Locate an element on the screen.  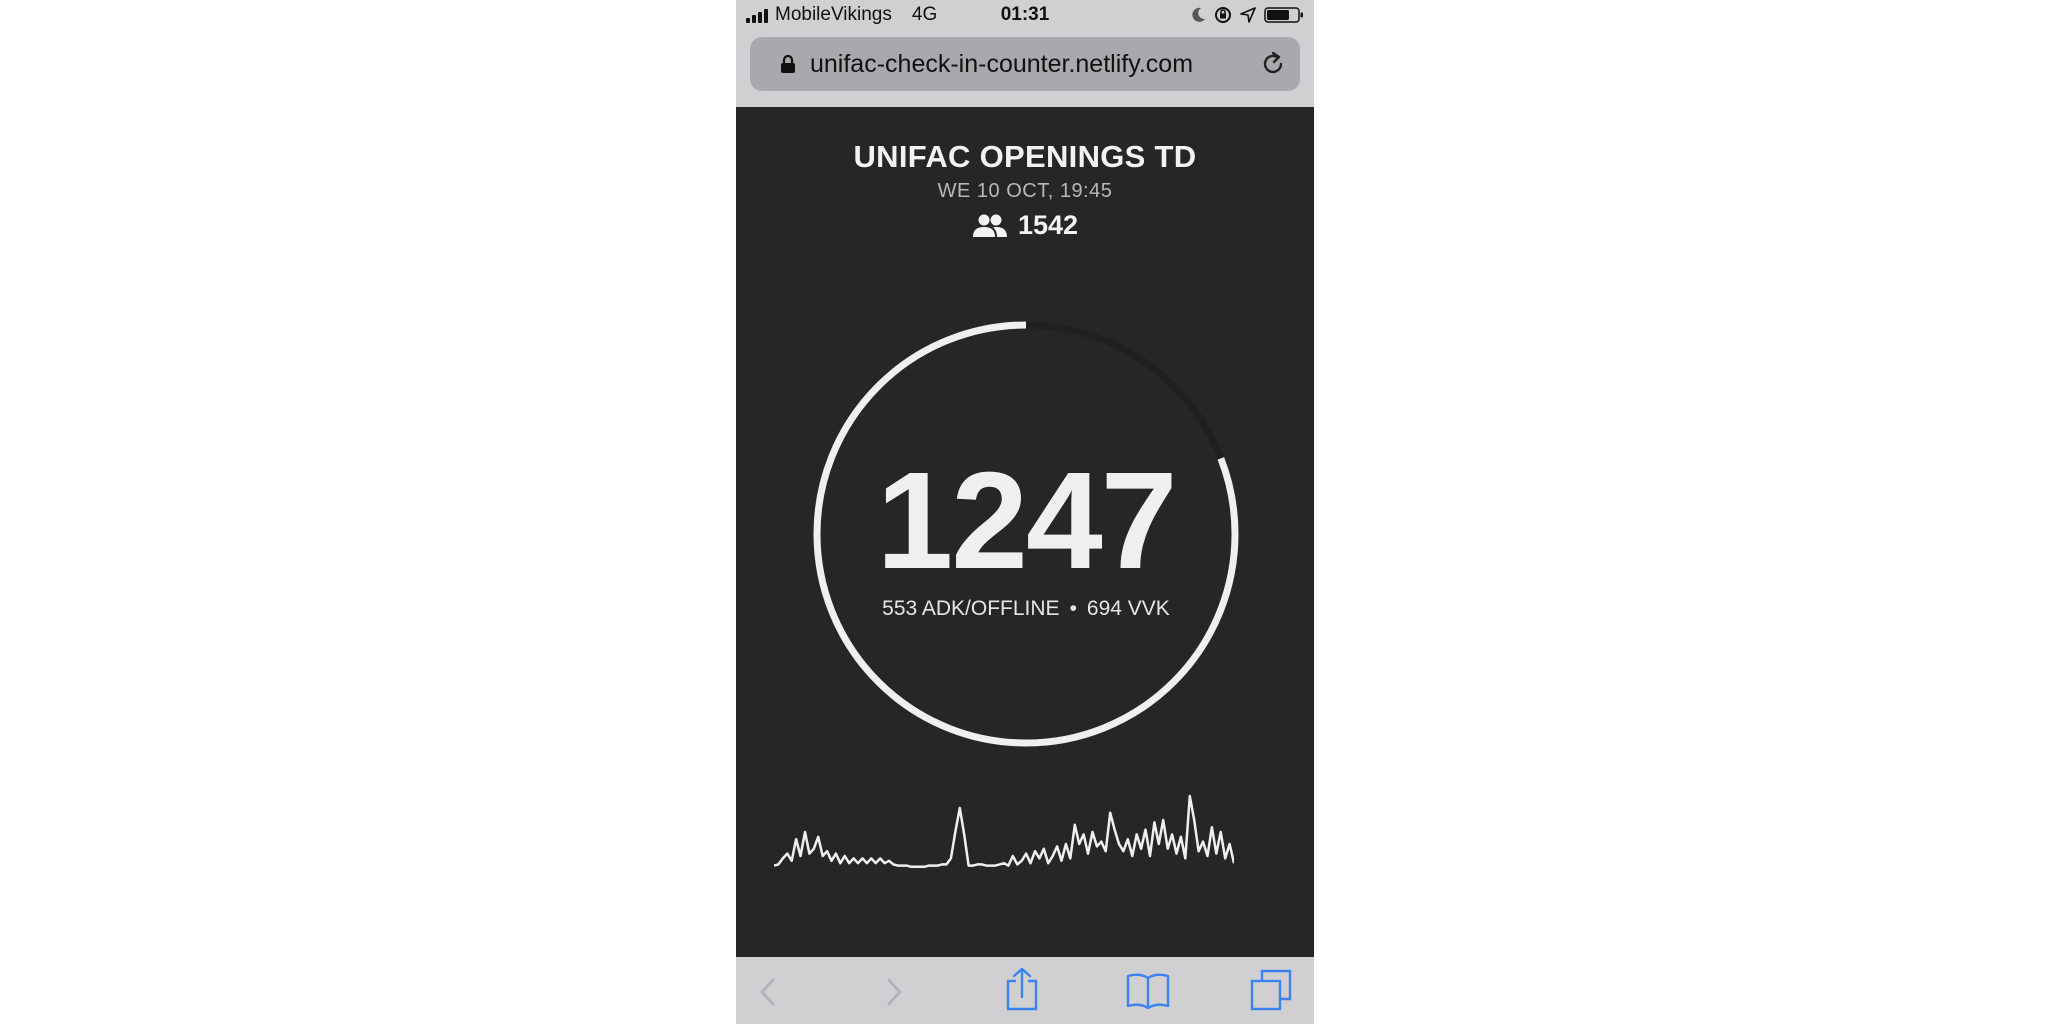
event-date: WE 10 OCT, 19:45 is located at coordinates (1025, 191).